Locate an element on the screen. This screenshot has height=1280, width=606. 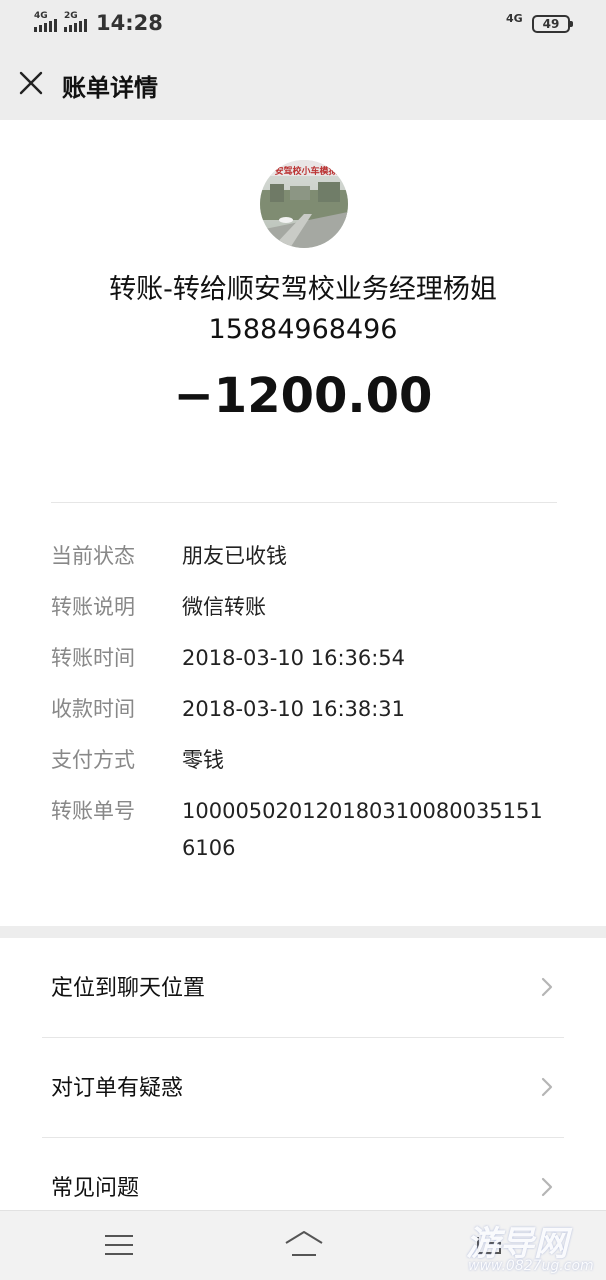
detail-value: 2018-03-10 16:36:54 is located at coordinates (294, 658).